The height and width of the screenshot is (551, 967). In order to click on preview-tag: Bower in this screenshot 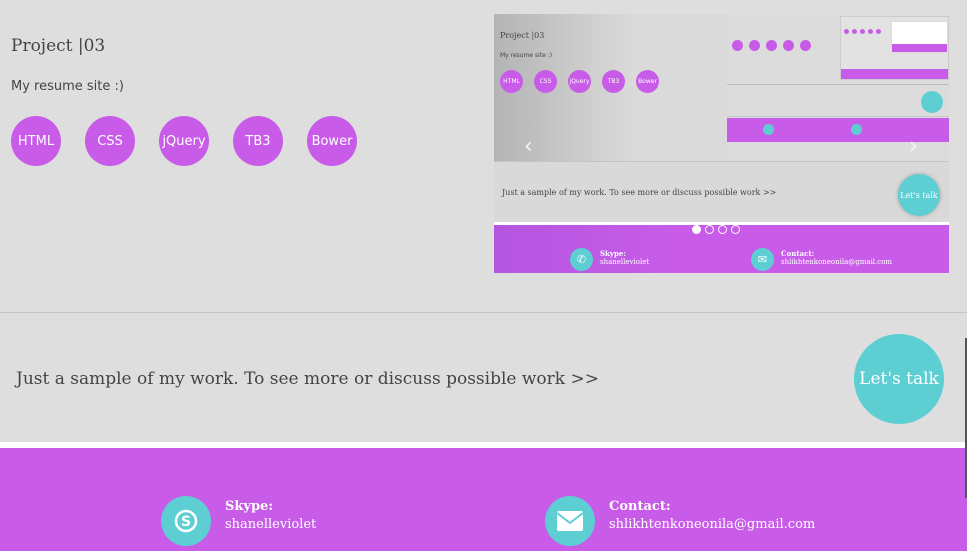, I will do `click(647, 81)`.